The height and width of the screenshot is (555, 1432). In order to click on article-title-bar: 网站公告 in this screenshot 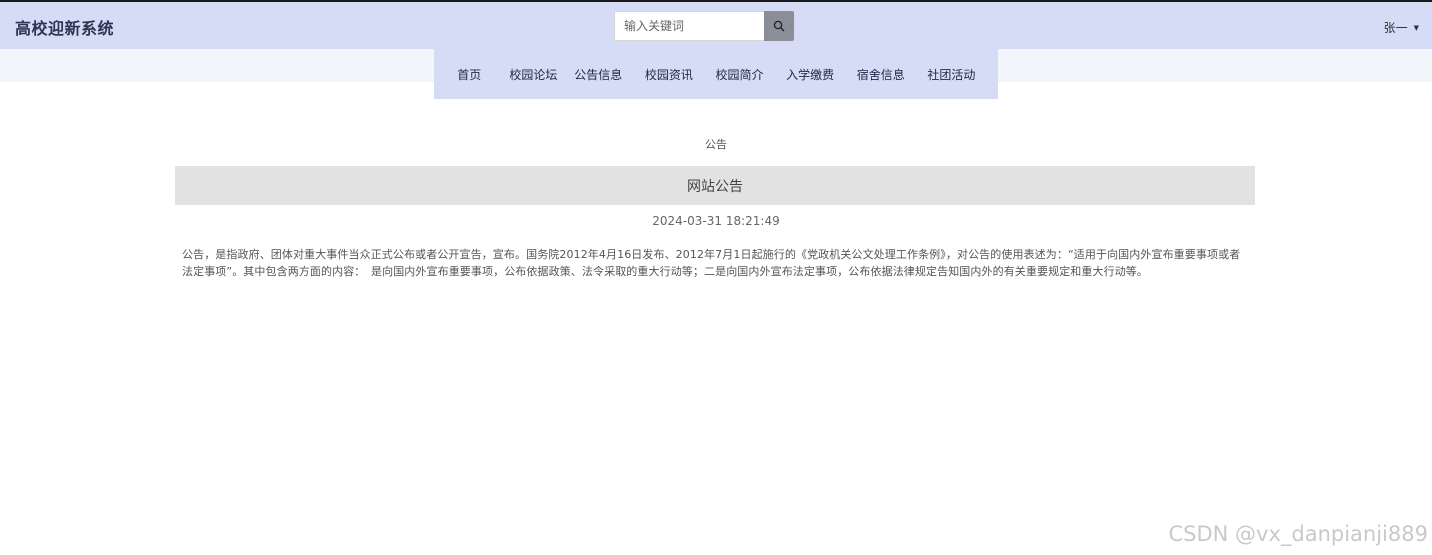, I will do `click(715, 185)`.